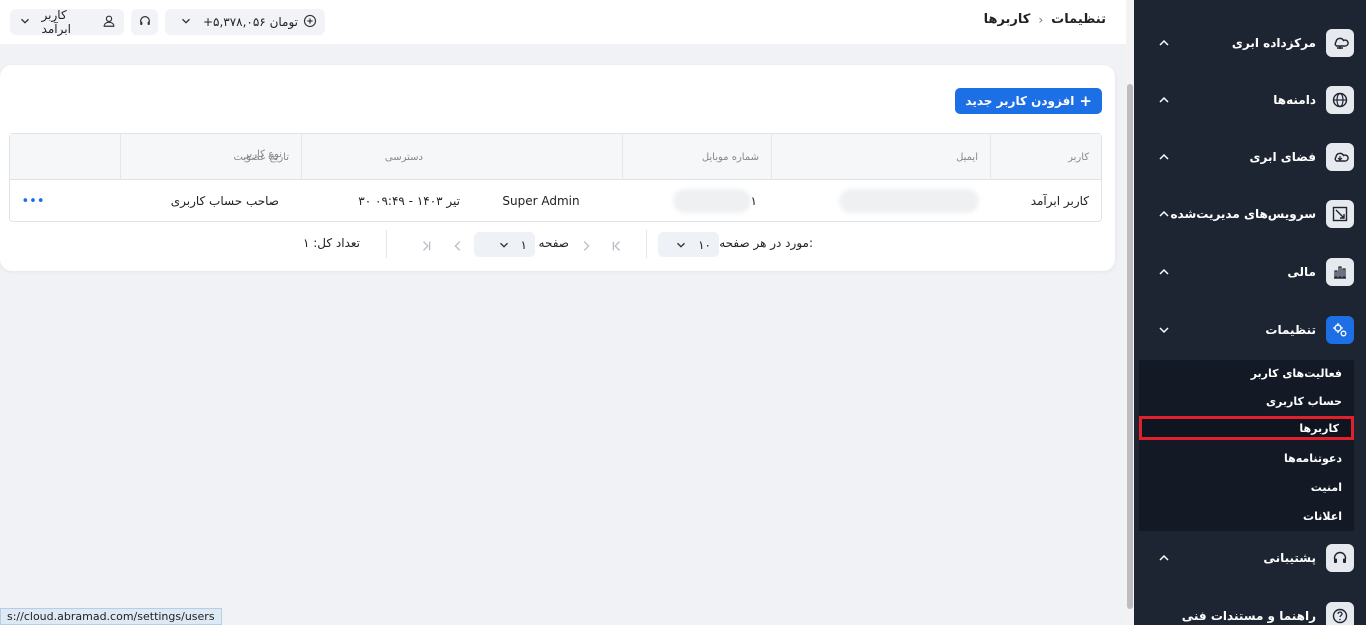 The image size is (1366, 625). Describe the element at coordinates (1273, 43) in the screenshot. I see `sidebar-item-label: مرکزداده ابری` at that location.